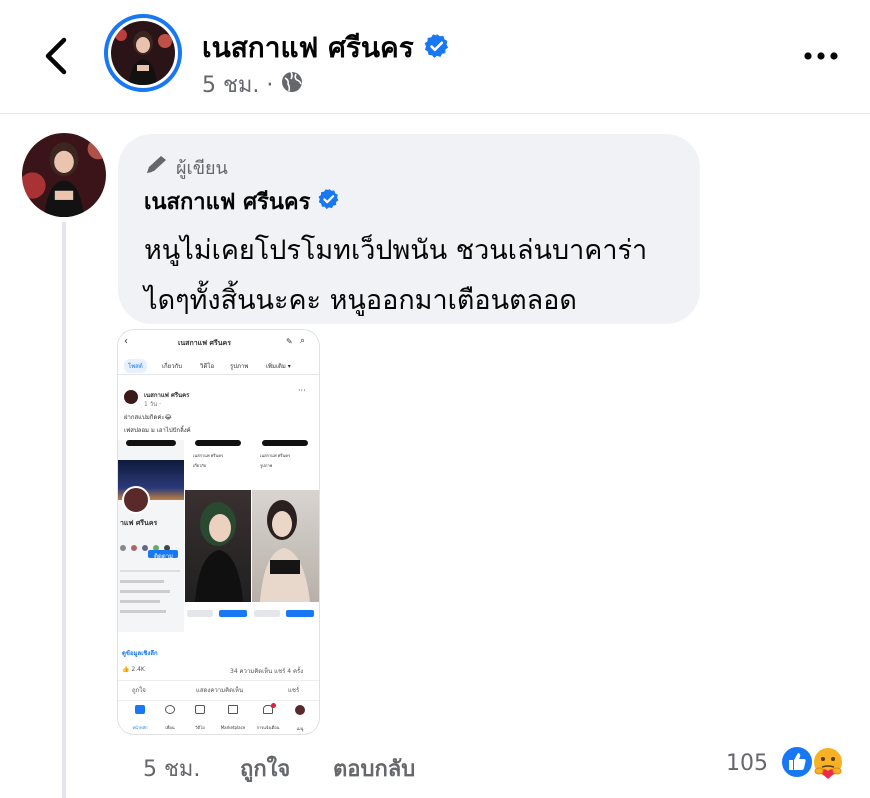 This screenshot has height=798, width=870. What do you see at coordinates (302, 390) in the screenshot?
I see `shot-more-icon: ···` at bounding box center [302, 390].